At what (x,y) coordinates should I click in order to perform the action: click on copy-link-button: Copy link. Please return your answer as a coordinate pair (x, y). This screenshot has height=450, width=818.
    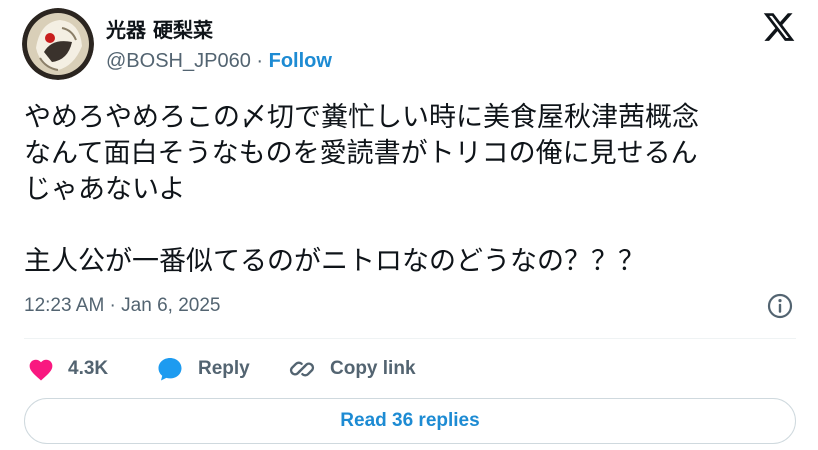
    Looking at the image, I should click on (352, 369).